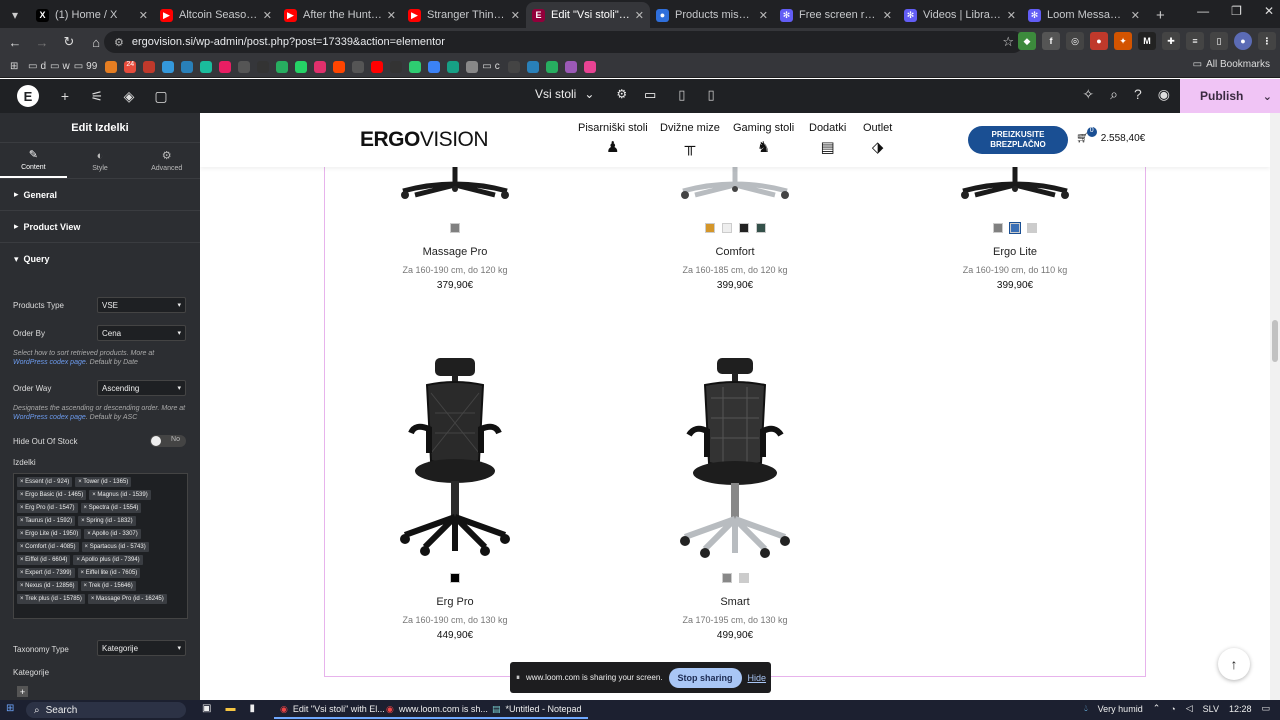  What do you see at coordinates (17, 67) in the screenshot?
I see `apps-grid-icon: ⊞` at bounding box center [17, 67].